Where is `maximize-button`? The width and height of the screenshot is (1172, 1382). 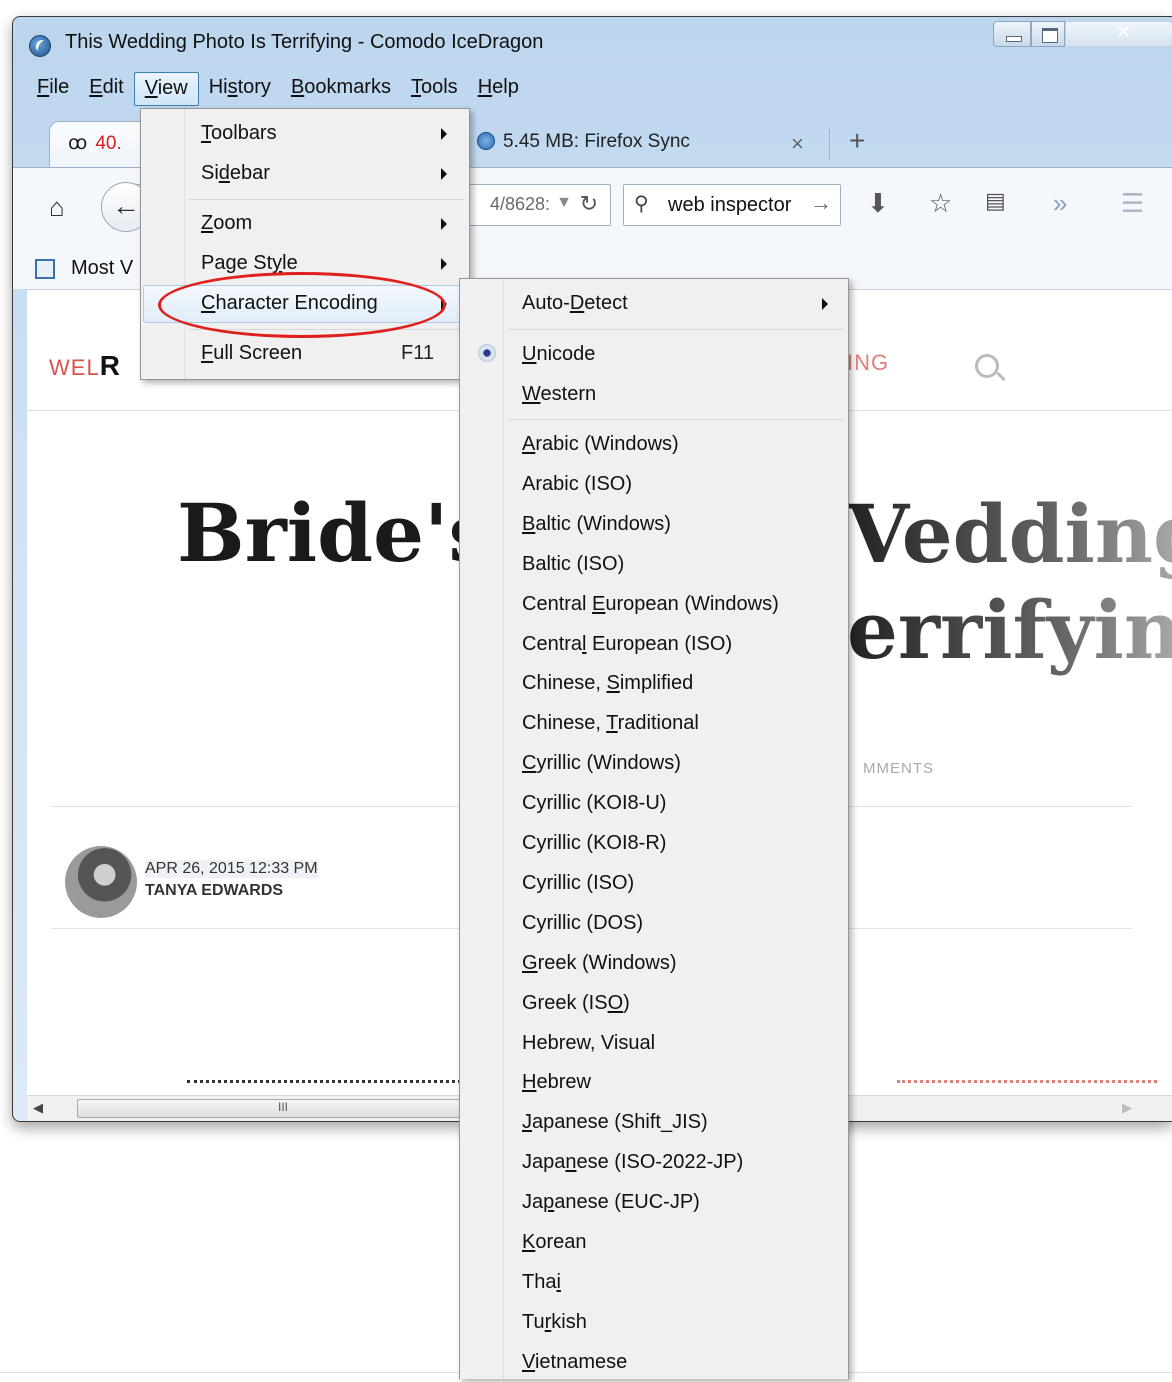
maximize-button is located at coordinates (1048, 34).